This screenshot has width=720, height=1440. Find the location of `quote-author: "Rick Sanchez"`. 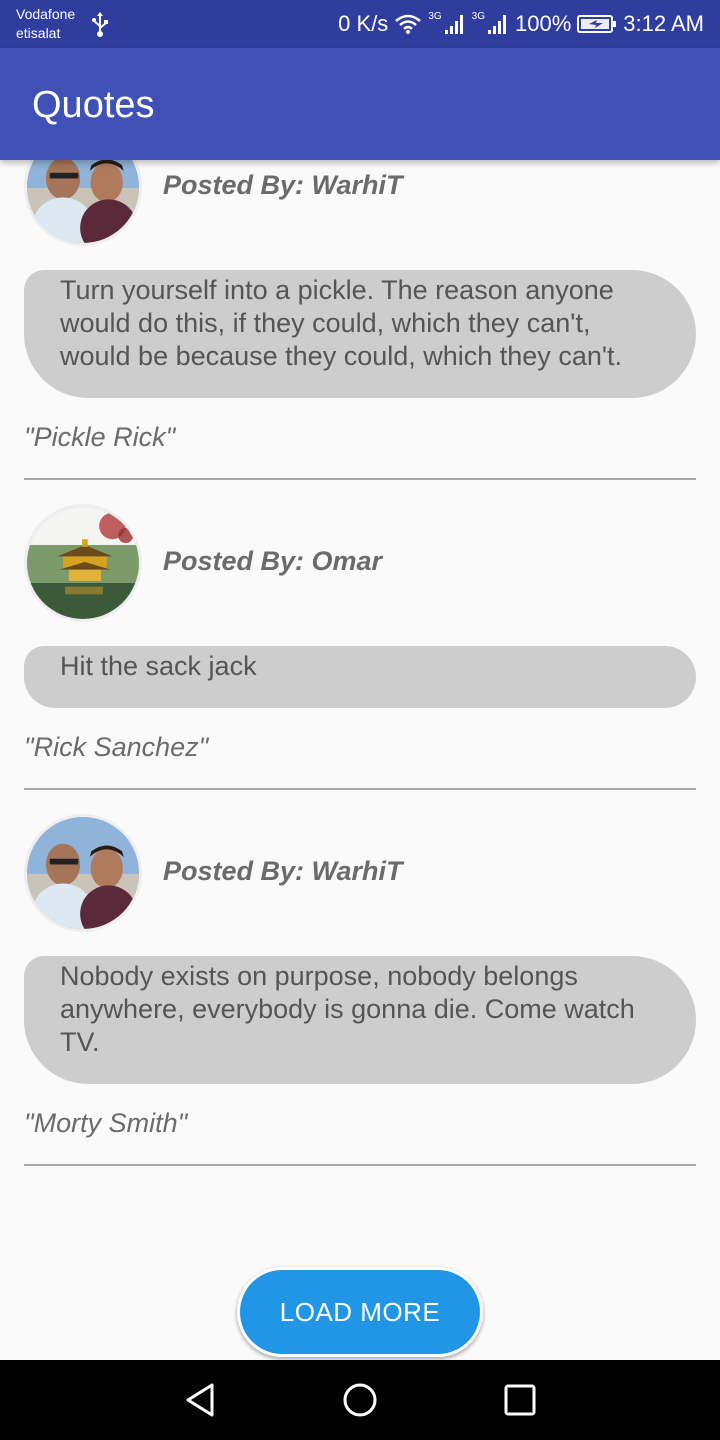

quote-author: "Rick Sanchez" is located at coordinates (116, 747).